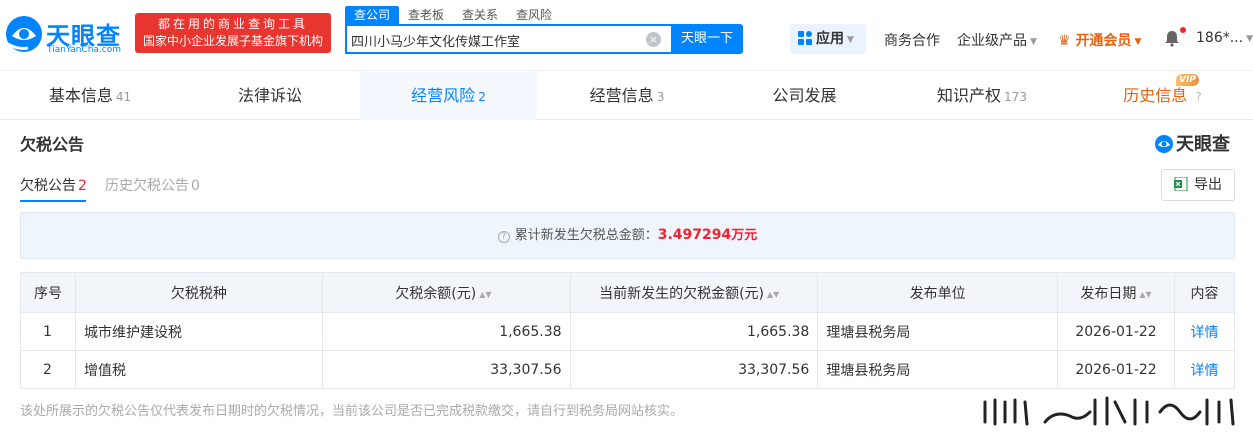 The image size is (1253, 441). I want to click on col-date: 发布日期 ▲▼, so click(1116, 292).